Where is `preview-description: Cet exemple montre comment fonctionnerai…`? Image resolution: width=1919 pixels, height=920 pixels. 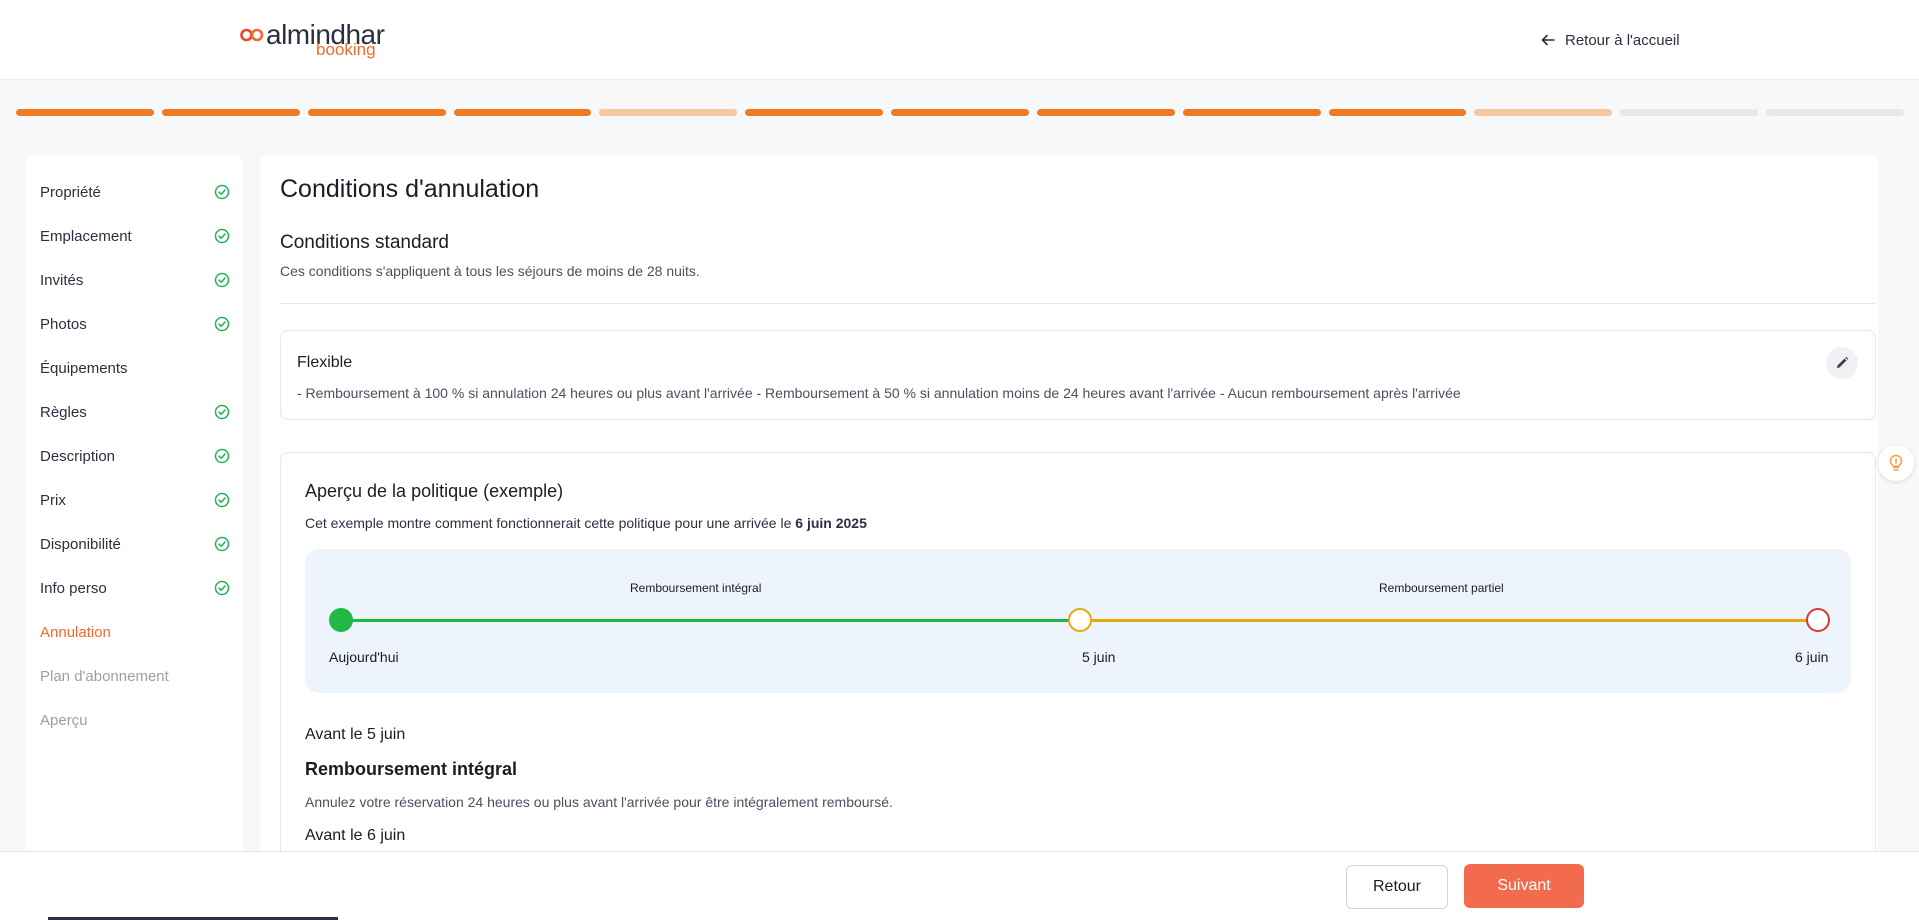
preview-description: Cet exemple montre comment fonctionnerai… is located at coordinates (586, 523).